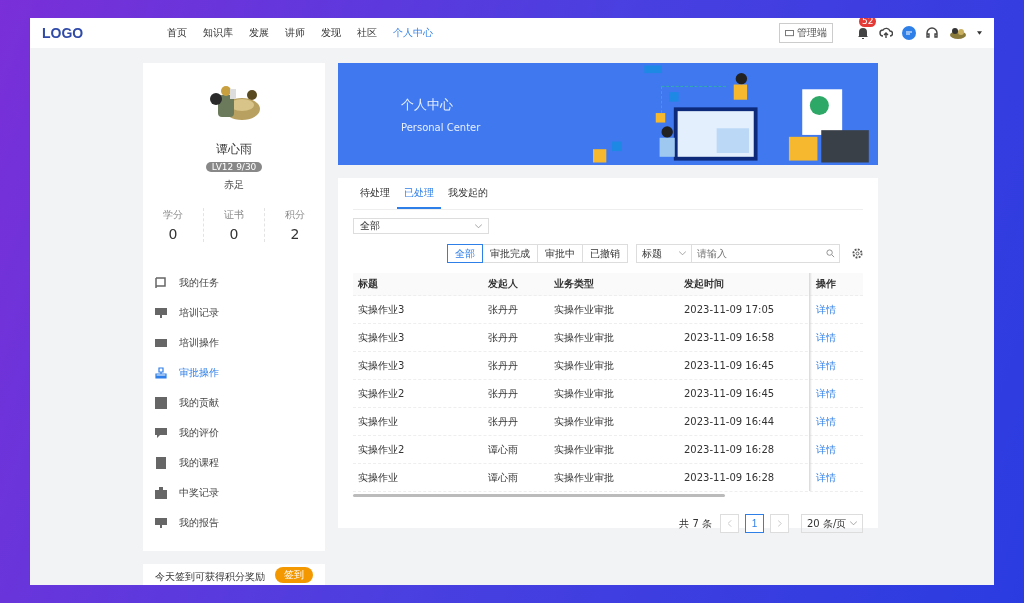 Image resolution: width=1024 pixels, height=603 pixels. I want to click on search-icon, so click(830, 253).